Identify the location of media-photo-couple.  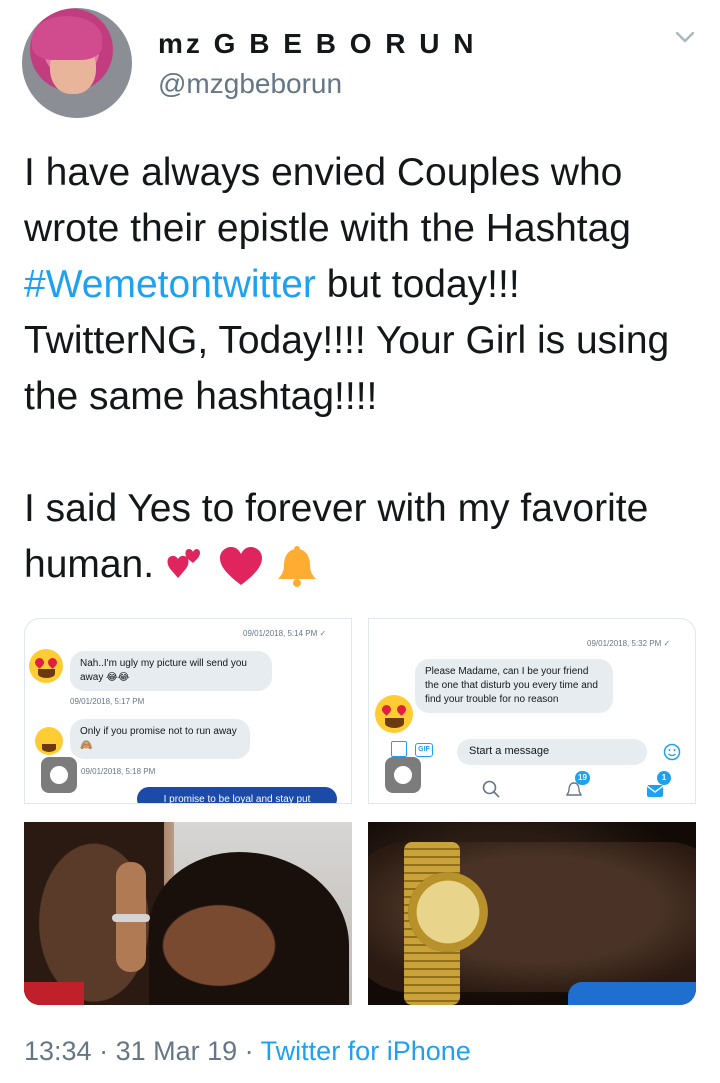
(188, 913).